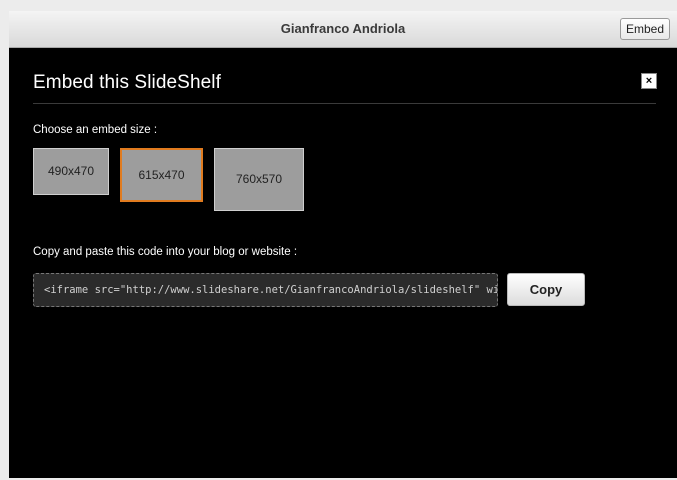 The width and height of the screenshot is (677, 480). What do you see at coordinates (127, 82) in the screenshot?
I see `dialog-title: Embed this SlideShelf` at bounding box center [127, 82].